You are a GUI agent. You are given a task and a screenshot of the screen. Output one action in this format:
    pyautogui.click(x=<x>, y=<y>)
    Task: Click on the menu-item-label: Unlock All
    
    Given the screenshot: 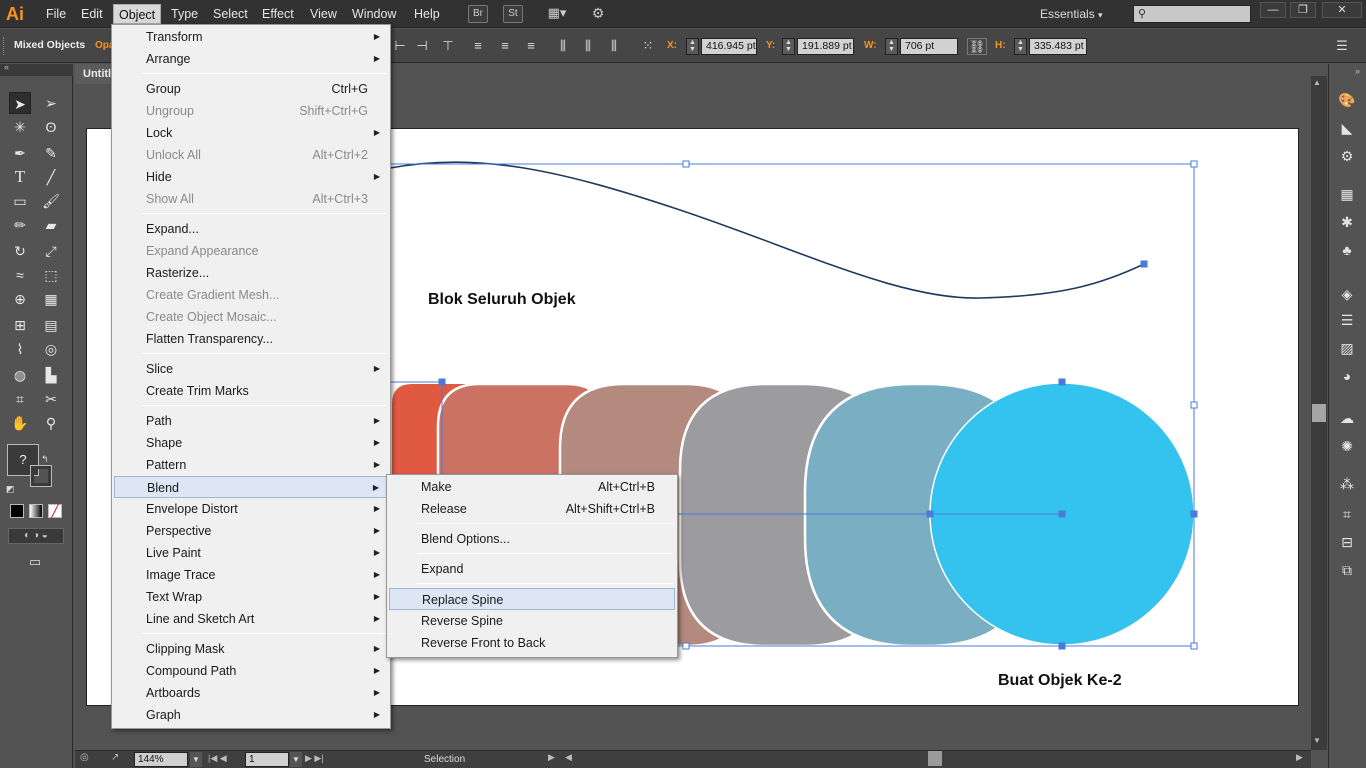 What is the action you would take?
    pyautogui.click(x=173, y=155)
    